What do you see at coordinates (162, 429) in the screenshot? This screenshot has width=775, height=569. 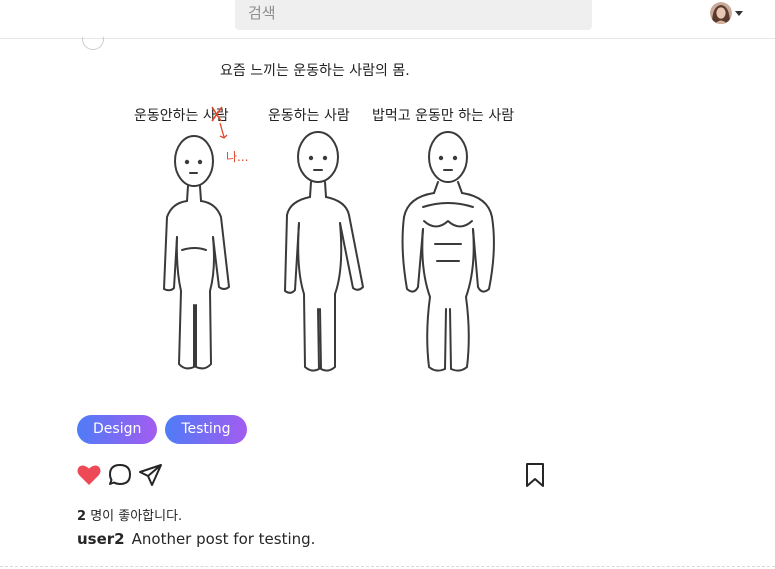 I see `tag-list: Design Testing` at bounding box center [162, 429].